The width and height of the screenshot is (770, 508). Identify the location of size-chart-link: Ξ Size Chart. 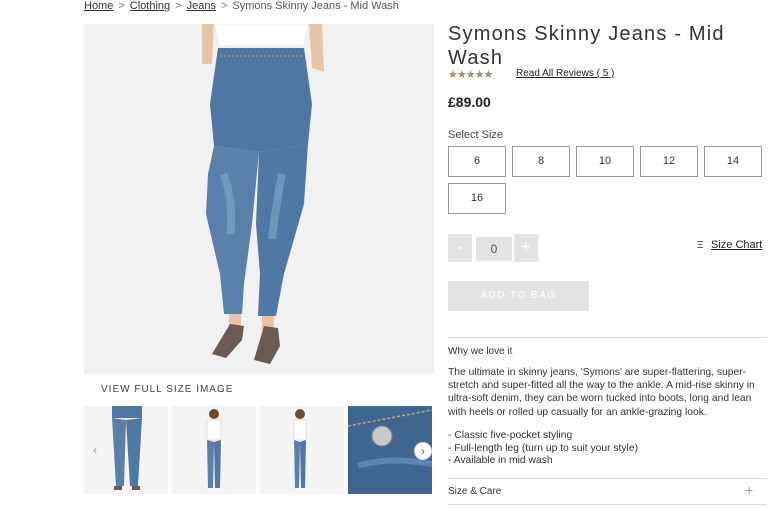
(729, 245).